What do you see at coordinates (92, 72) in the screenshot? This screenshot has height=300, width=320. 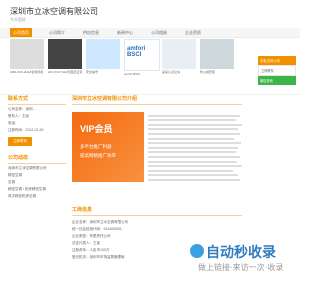 I see `thumb-caption: 安全编号` at bounding box center [92, 72].